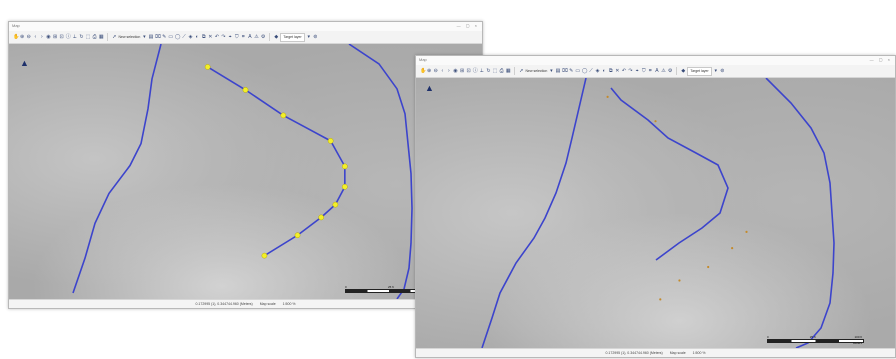 This screenshot has width=896, height=359. I want to click on draw-rect-icon: ▭, so click(170, 37).